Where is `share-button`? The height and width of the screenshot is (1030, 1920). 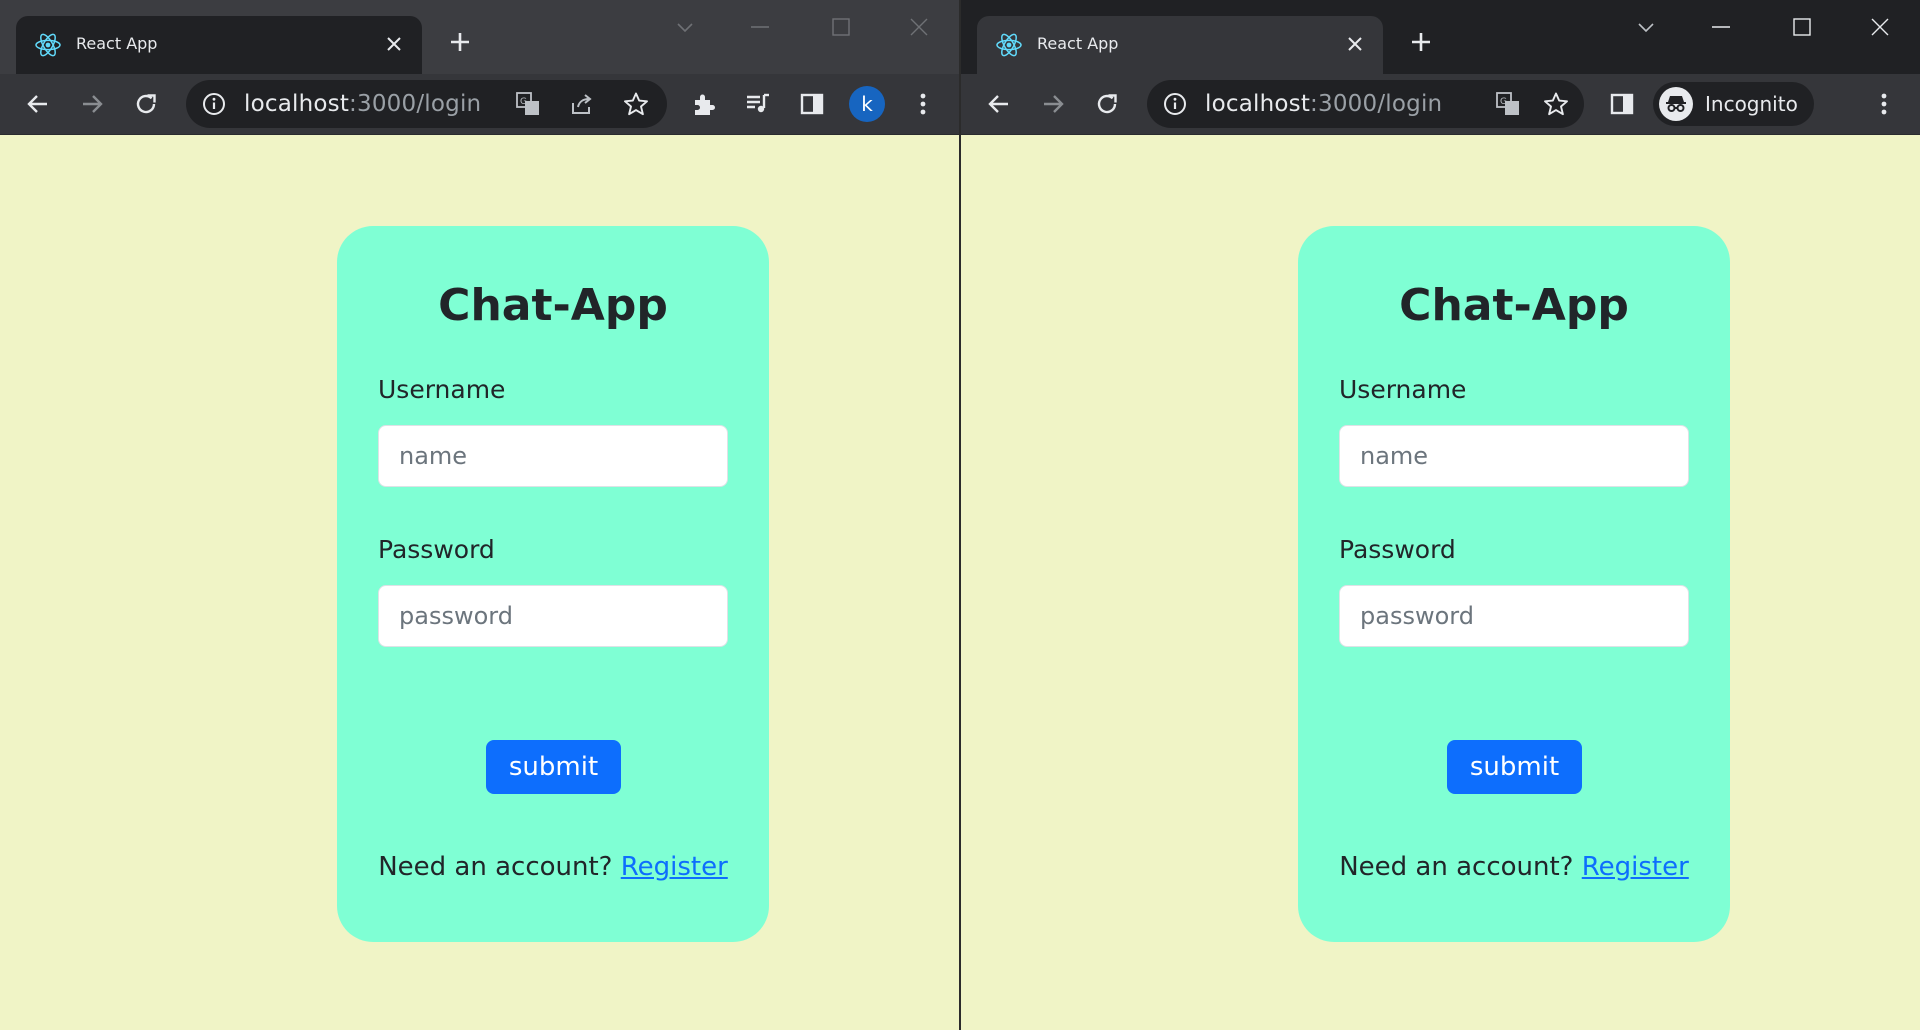 share-button is located at coordinates (582, 104).